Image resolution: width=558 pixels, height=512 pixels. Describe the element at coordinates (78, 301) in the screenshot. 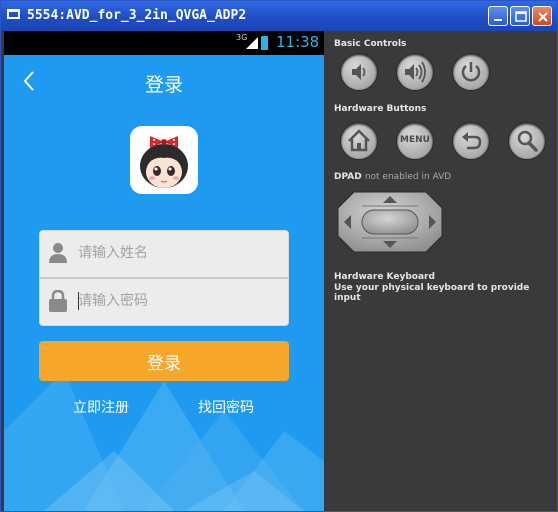

I see `text-cursor` at that location.